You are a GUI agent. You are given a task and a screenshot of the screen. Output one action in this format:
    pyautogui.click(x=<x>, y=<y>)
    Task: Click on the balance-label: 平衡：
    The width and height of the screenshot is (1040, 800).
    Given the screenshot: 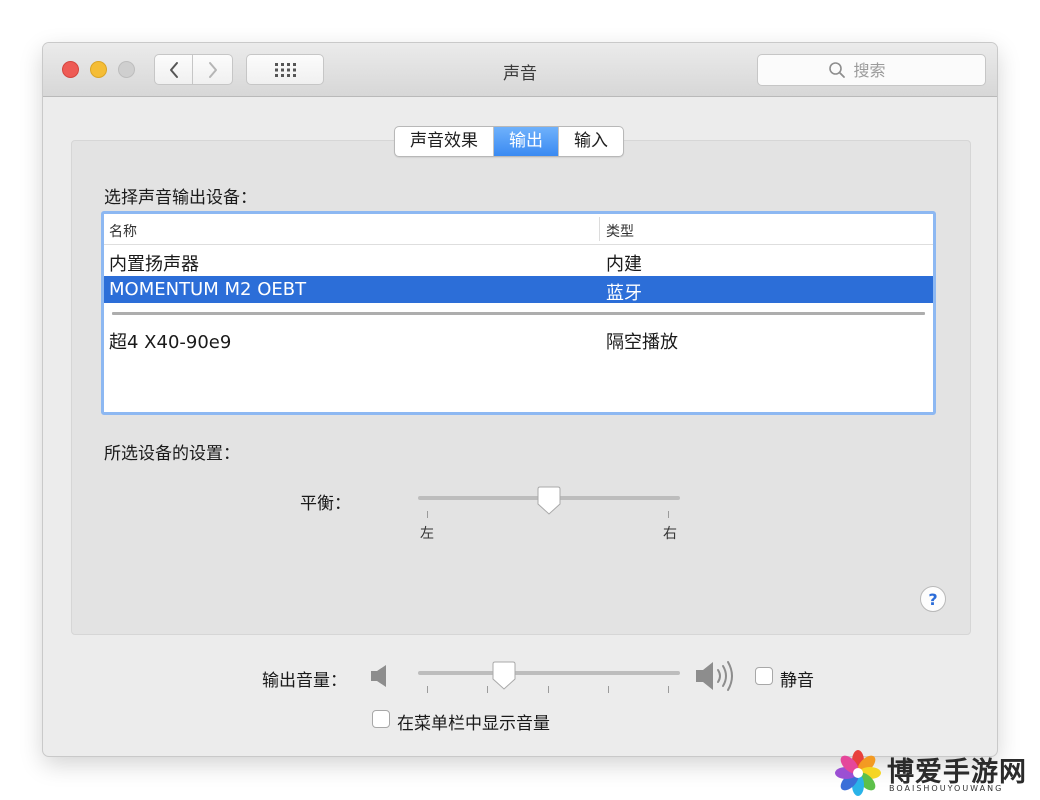 What is the action you would take?
    pyautogui.click(x=325, y=504)
    